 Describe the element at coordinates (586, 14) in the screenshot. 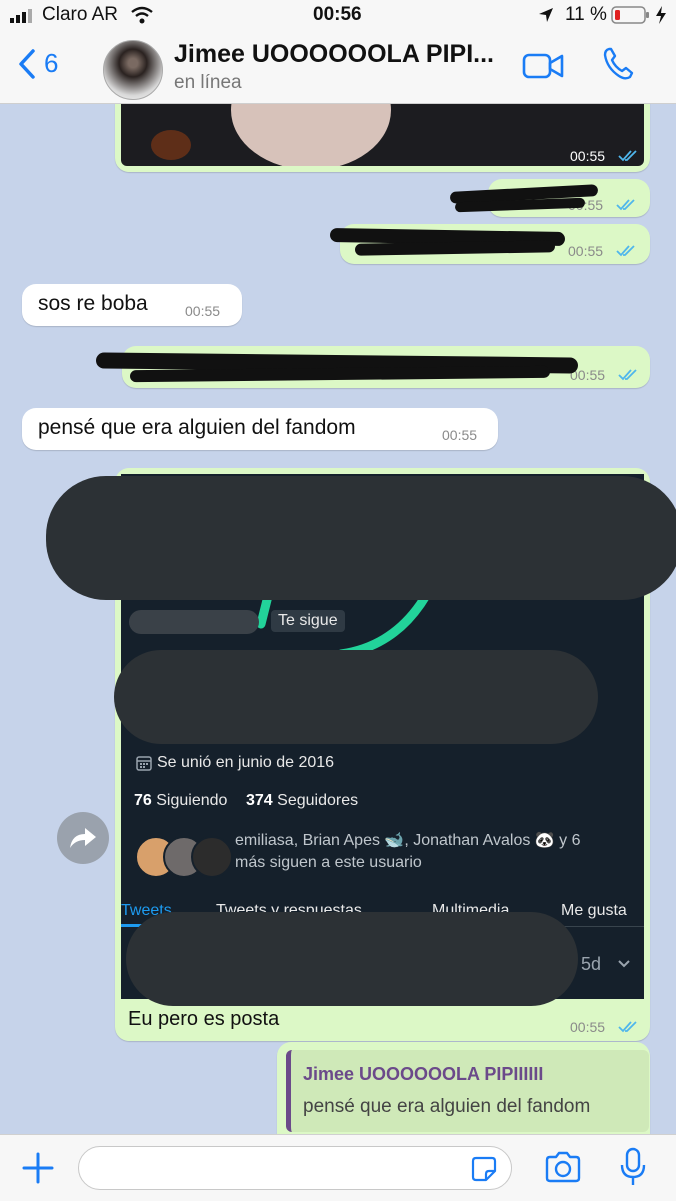

I see `battery-percent: 11 %` at that location.